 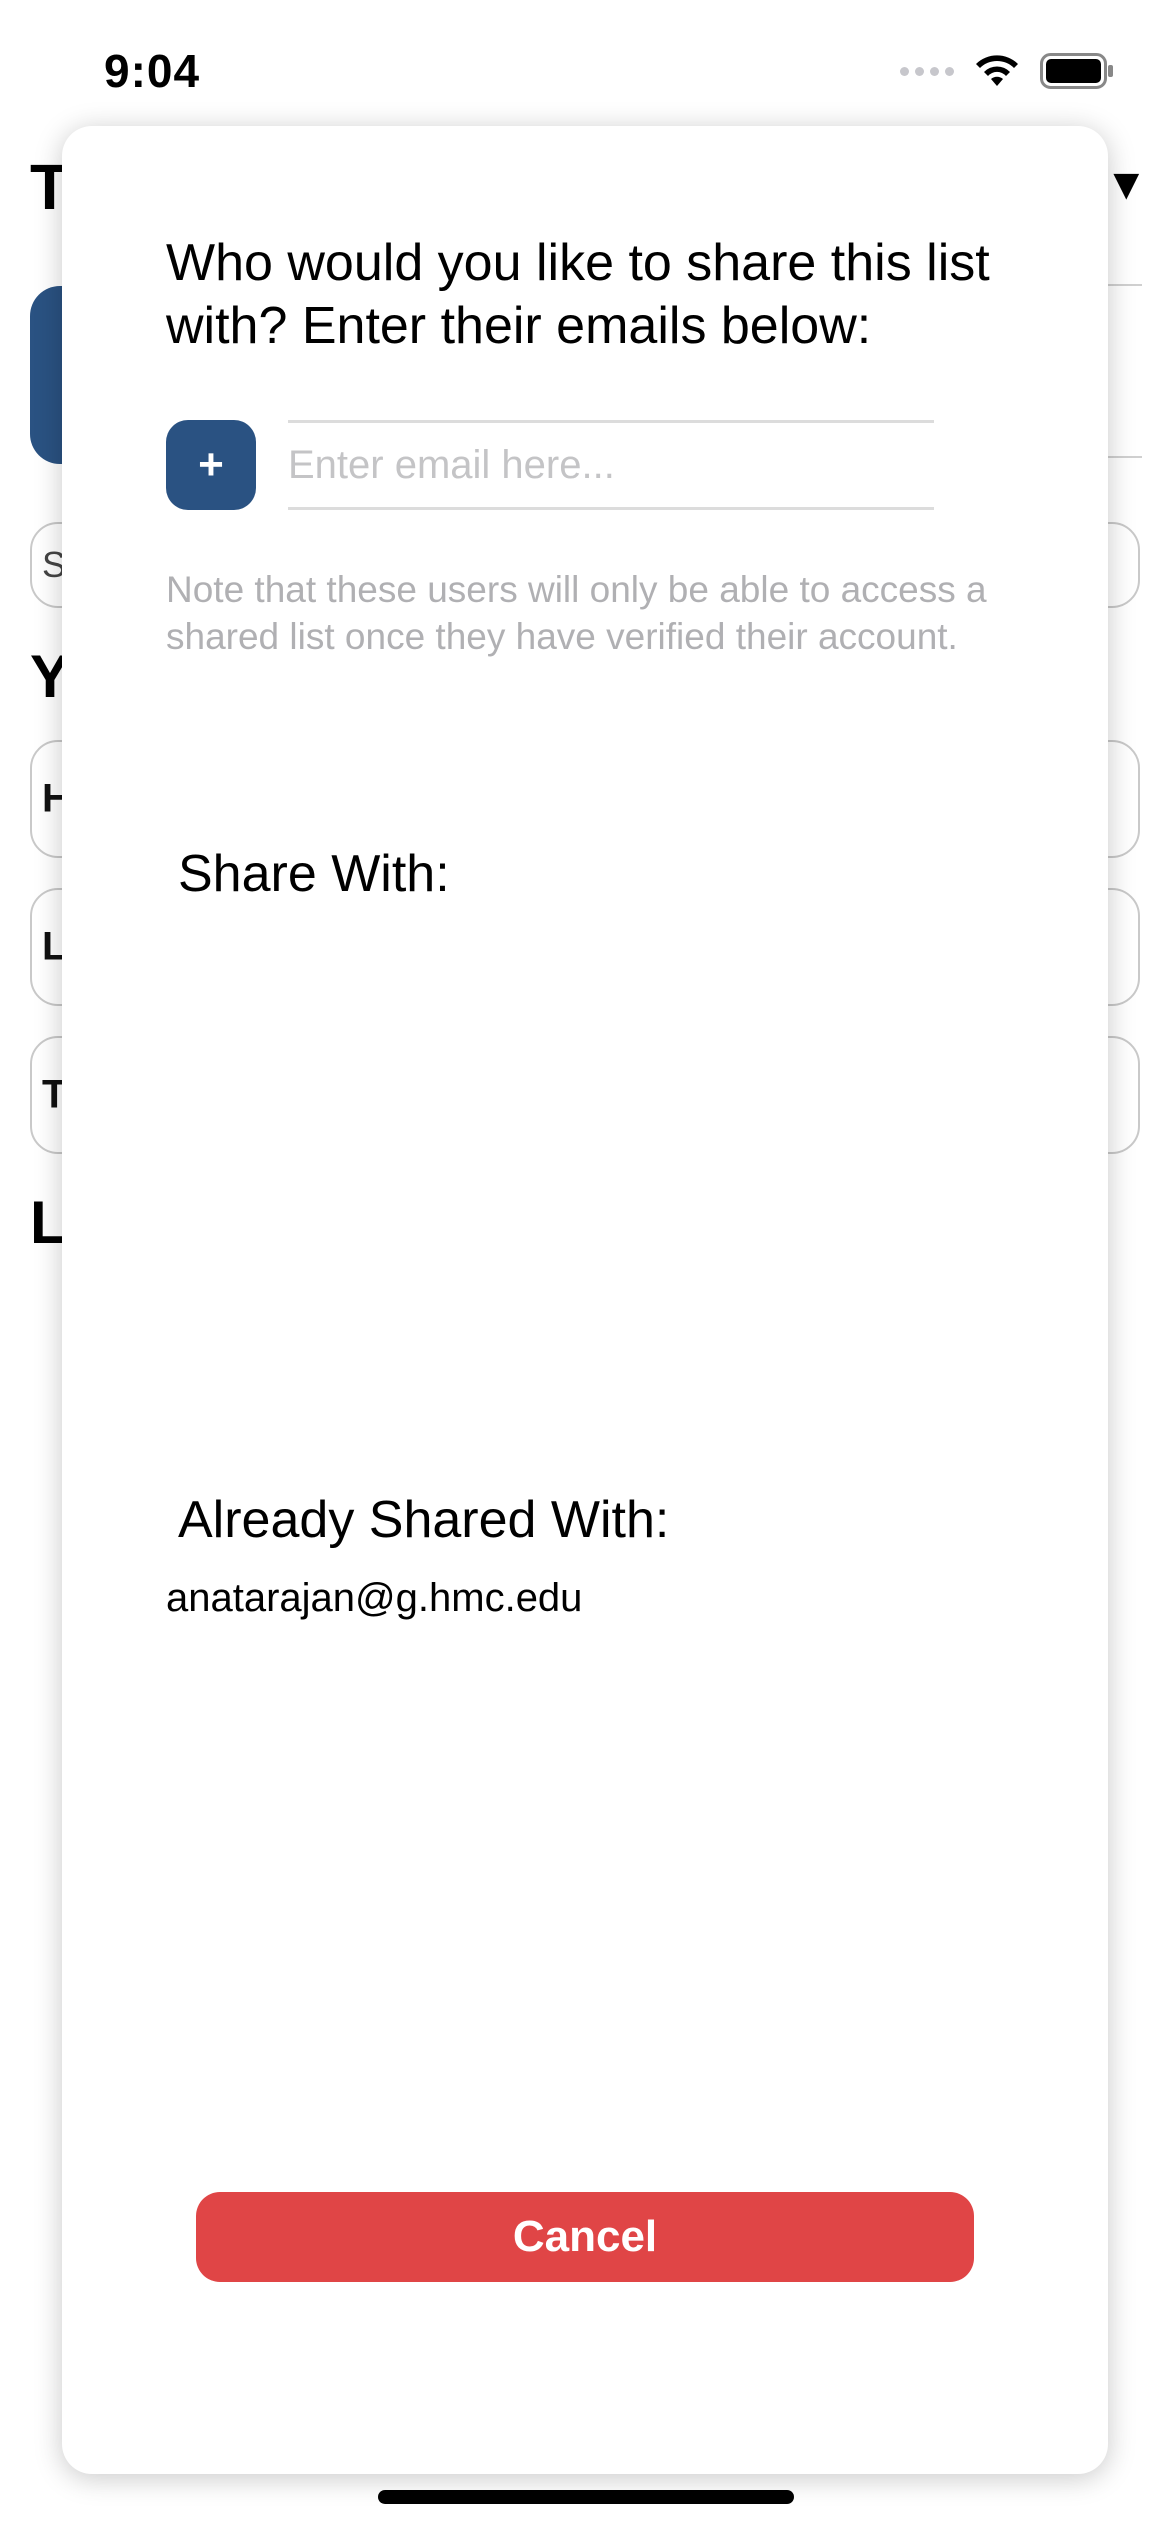 What do you see at coordinates (586, 2497) in the screenshot?
I see `home-indicator` at bounding box center [586, 2497].